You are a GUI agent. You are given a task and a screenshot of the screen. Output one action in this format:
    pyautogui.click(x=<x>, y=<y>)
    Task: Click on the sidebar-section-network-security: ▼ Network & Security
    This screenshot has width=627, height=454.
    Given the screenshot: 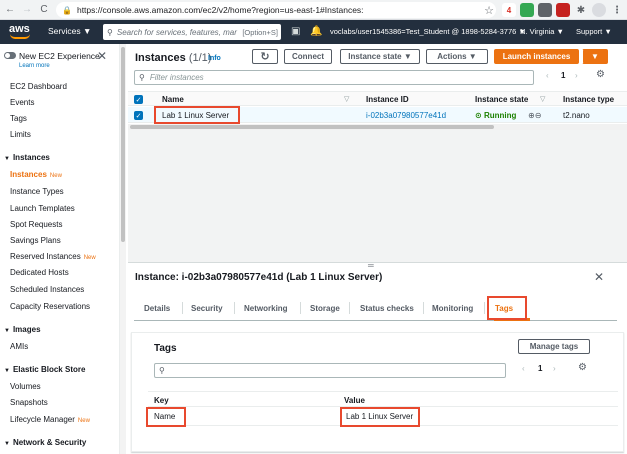 What is the action you would take?
    pyautogui.click(x=45, y=442)
    